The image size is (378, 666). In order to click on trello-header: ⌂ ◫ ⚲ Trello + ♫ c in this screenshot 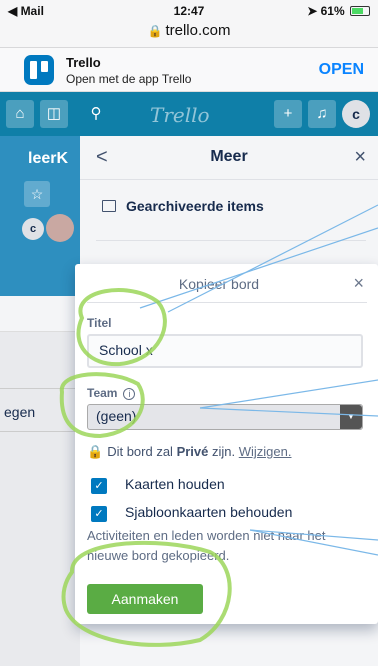, I will do `click(189, 114)`.